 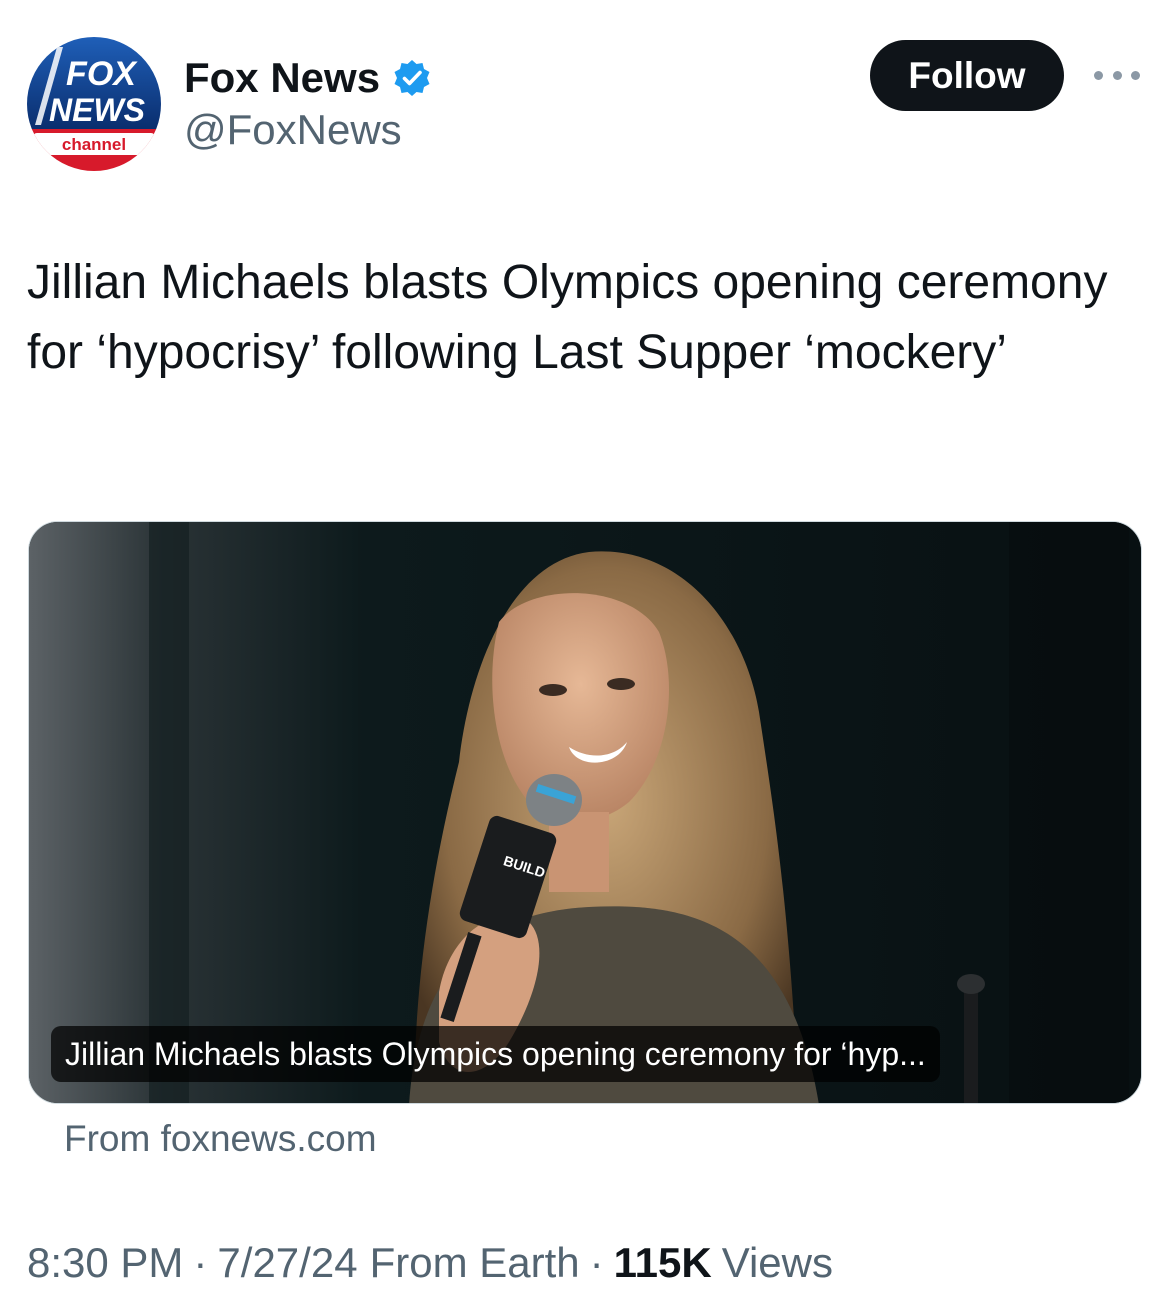 What do you see at coordinates (967, 75) in the screenshot?
I see `follow-button: Follow` at bounding box center [967, 75].